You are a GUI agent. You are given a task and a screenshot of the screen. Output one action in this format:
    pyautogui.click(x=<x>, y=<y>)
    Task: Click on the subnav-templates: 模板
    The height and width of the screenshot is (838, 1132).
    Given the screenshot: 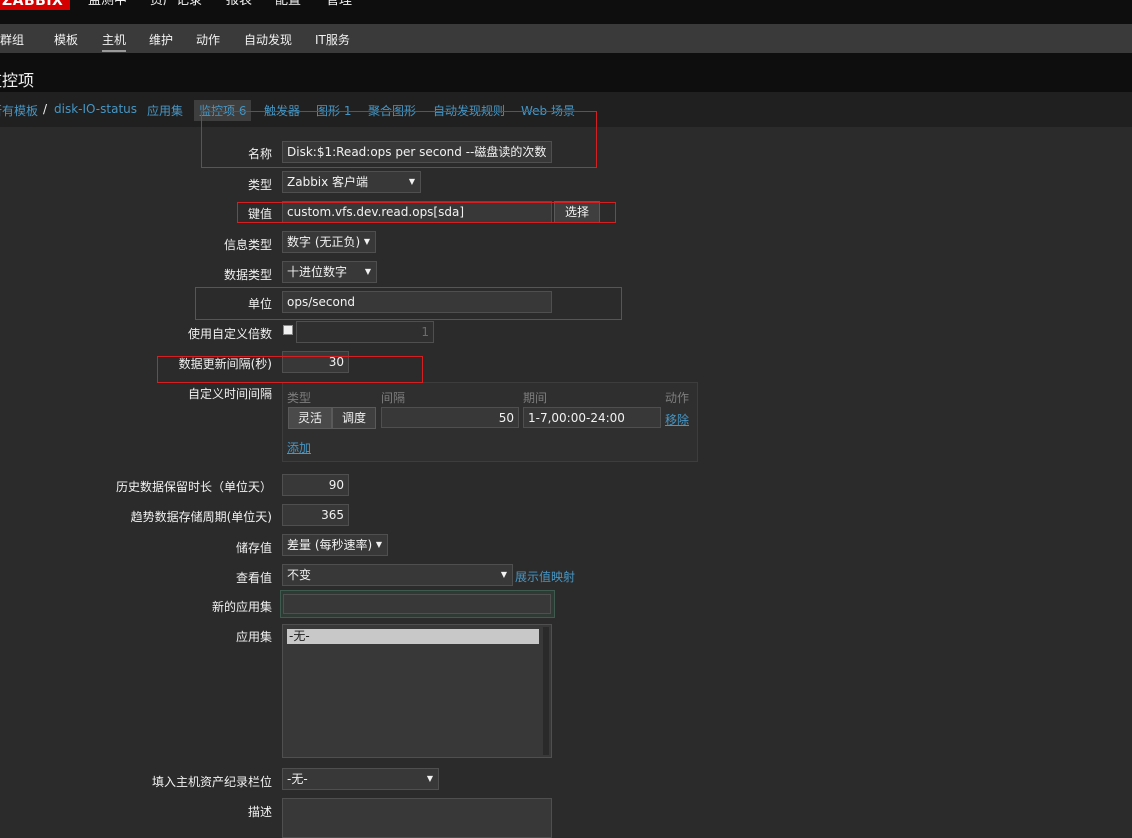 What is the action you would take?
    pyautogui.click(x=66, y=39)
    